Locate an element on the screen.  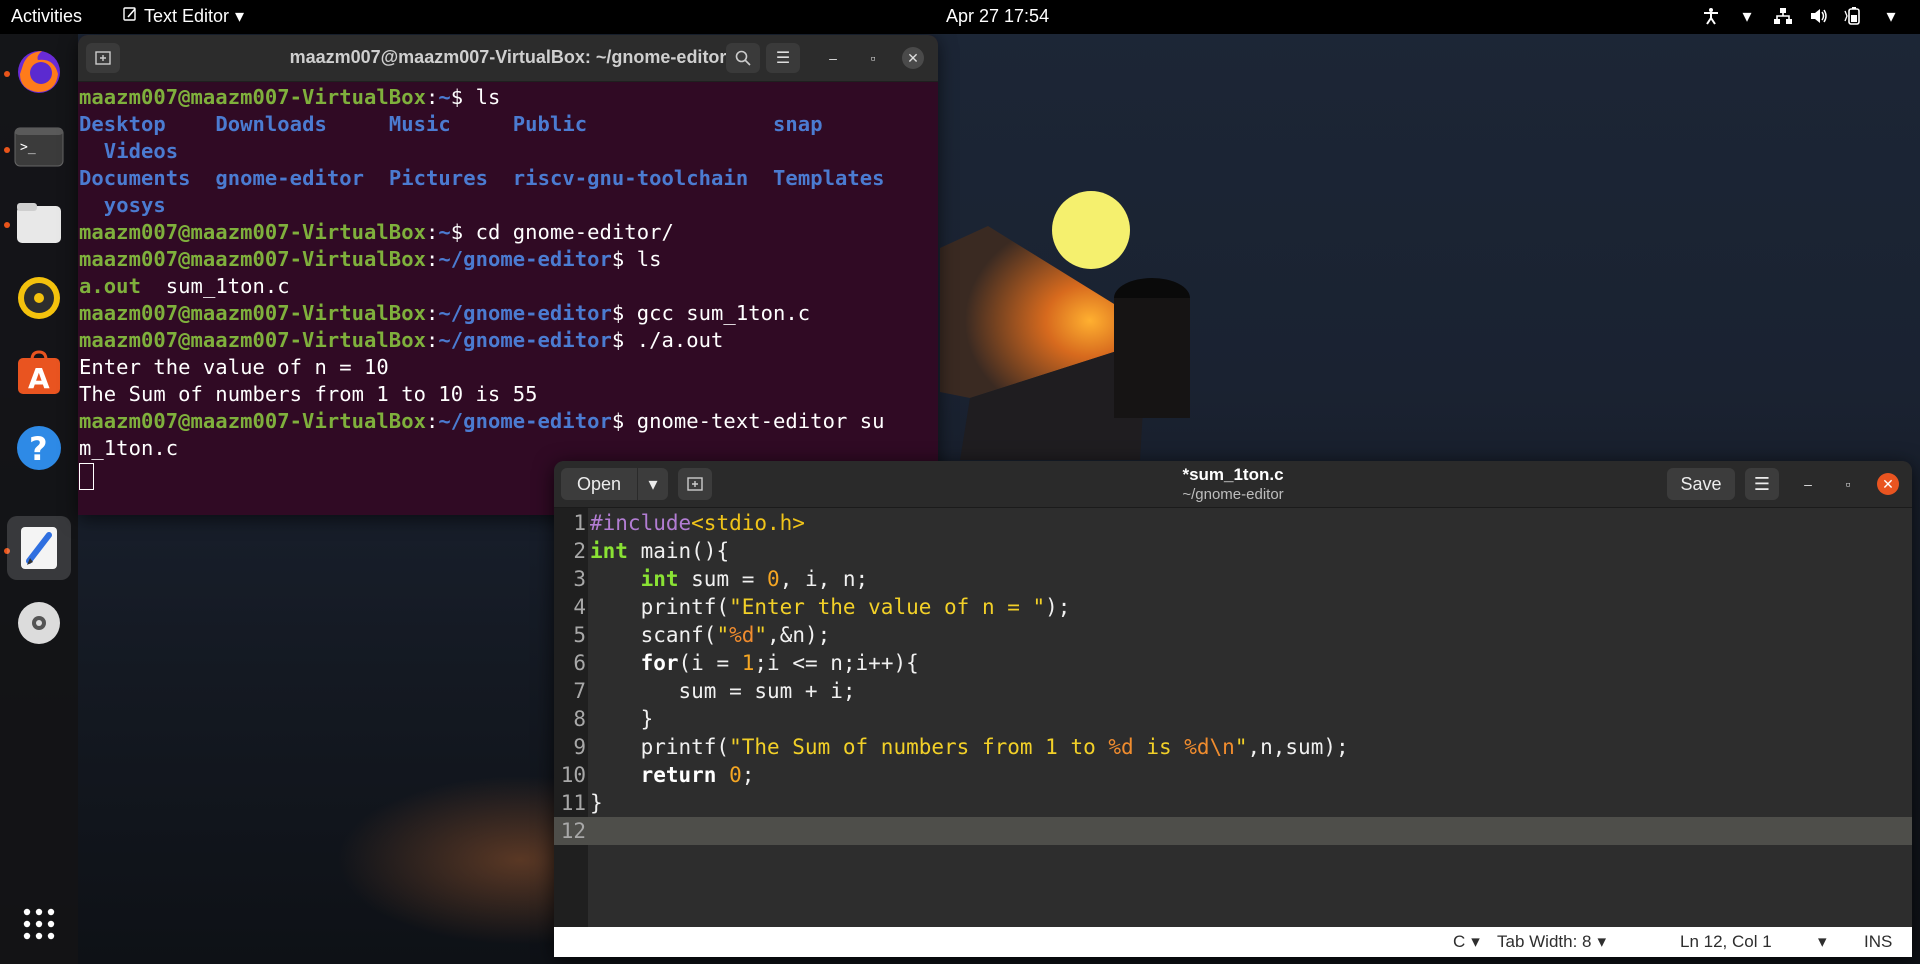
dir-entry: Pictures is located at coordinates (438, 178).